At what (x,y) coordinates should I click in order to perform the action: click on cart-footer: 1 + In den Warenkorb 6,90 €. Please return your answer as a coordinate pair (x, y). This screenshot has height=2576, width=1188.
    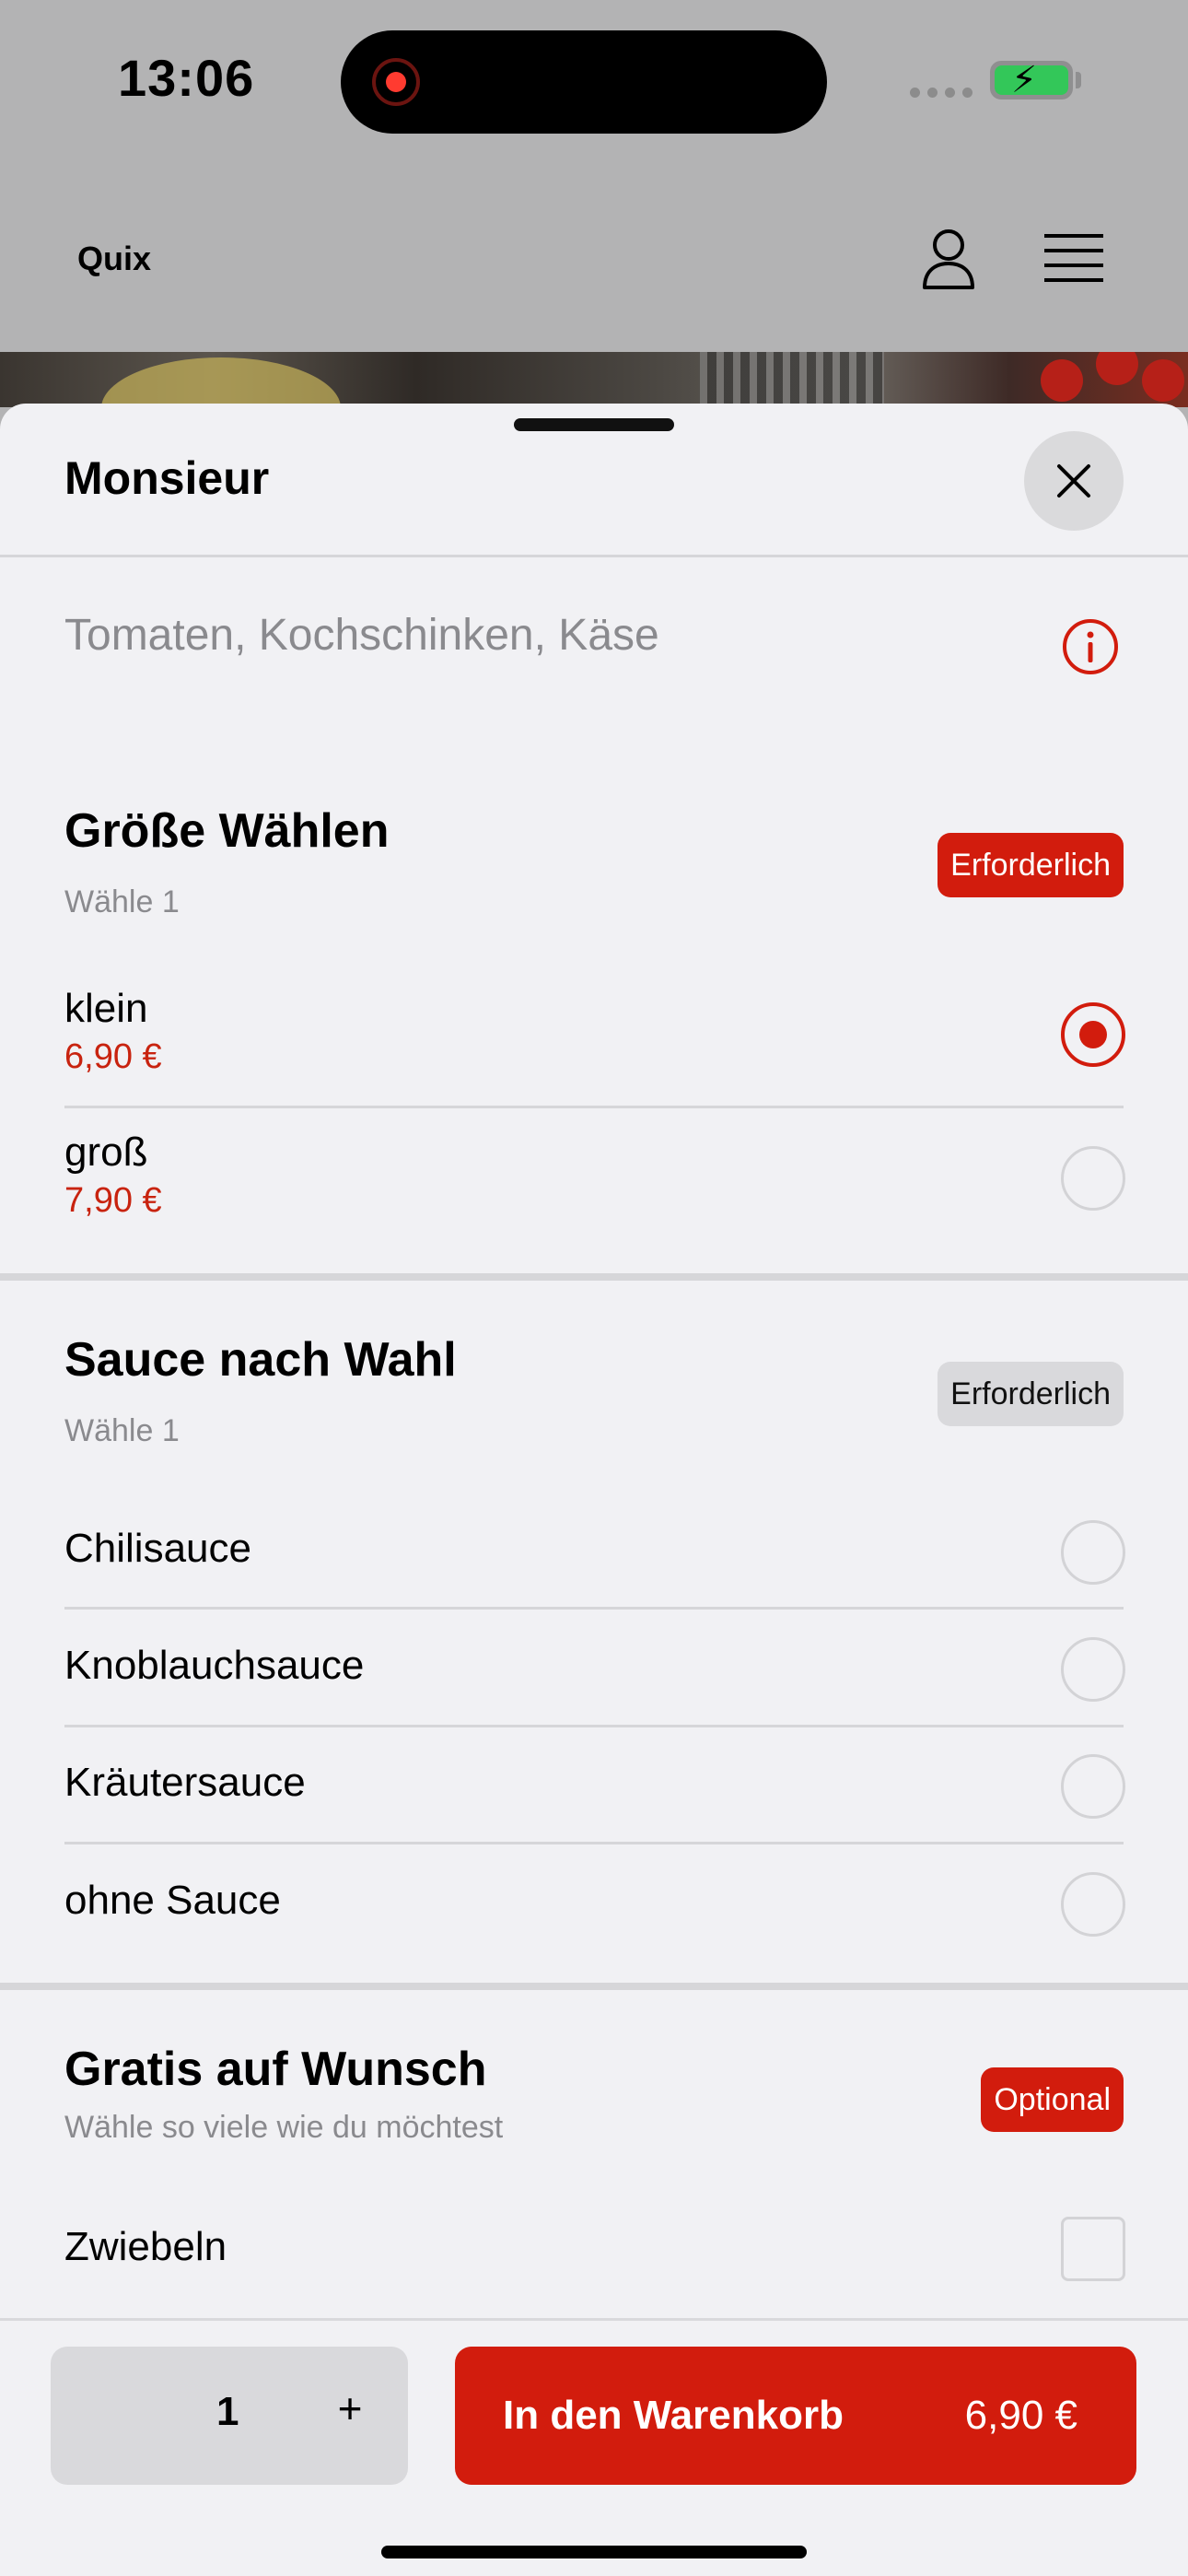
    Looking at the image, I should click on (594, 2447).